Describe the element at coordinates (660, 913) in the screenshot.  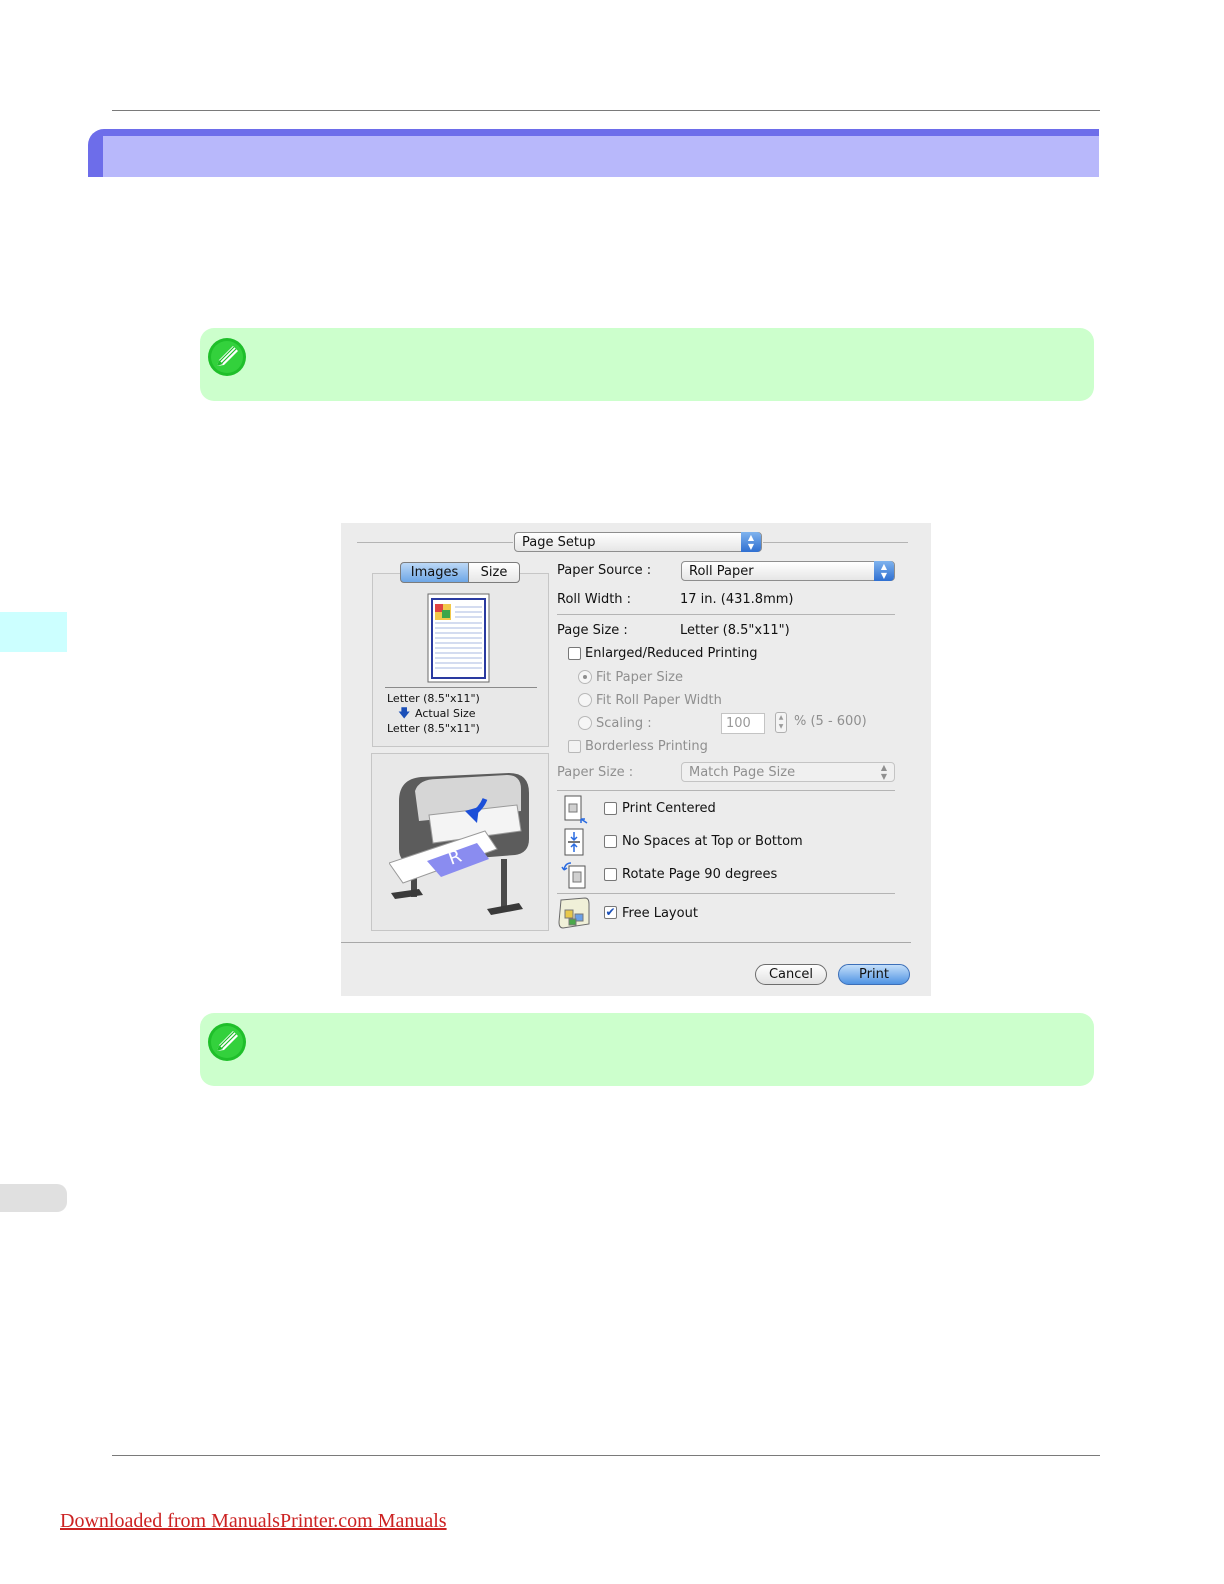
I see `free-layout-label: Free Layout` at that location.